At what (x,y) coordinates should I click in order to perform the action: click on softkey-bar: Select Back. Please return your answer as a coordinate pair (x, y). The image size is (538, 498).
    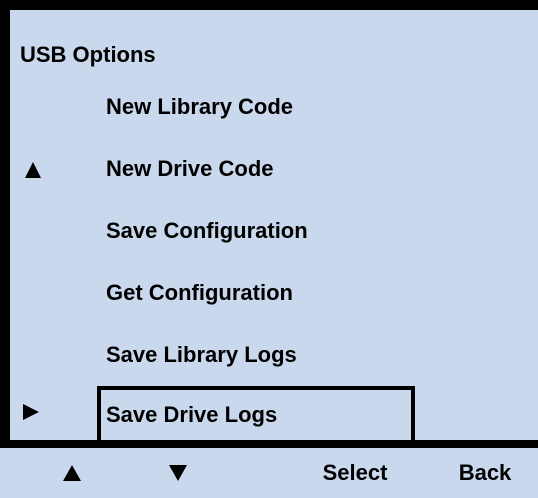
    Looking at the image, I should click on (269, 473).